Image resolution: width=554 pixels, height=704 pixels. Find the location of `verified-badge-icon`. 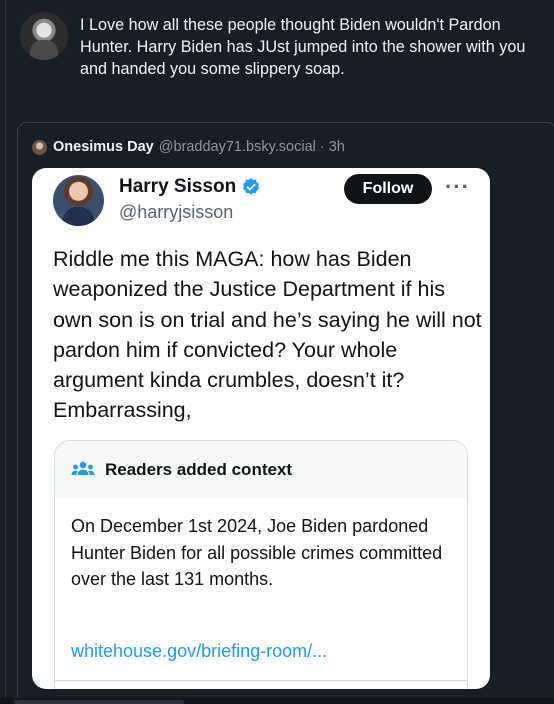

verified-badge-icon is located at coordinates (251, 186).